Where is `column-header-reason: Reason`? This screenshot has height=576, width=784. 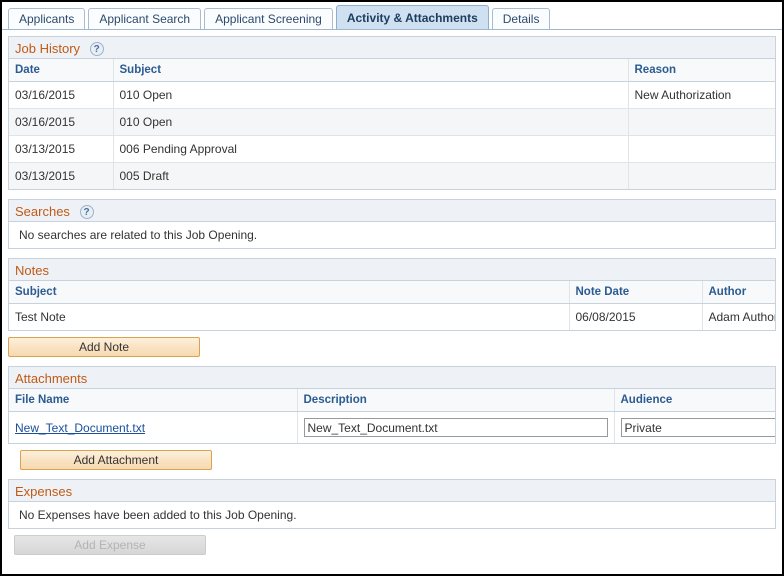 column-header-reason: Reason is located at coordinates (701, 70).